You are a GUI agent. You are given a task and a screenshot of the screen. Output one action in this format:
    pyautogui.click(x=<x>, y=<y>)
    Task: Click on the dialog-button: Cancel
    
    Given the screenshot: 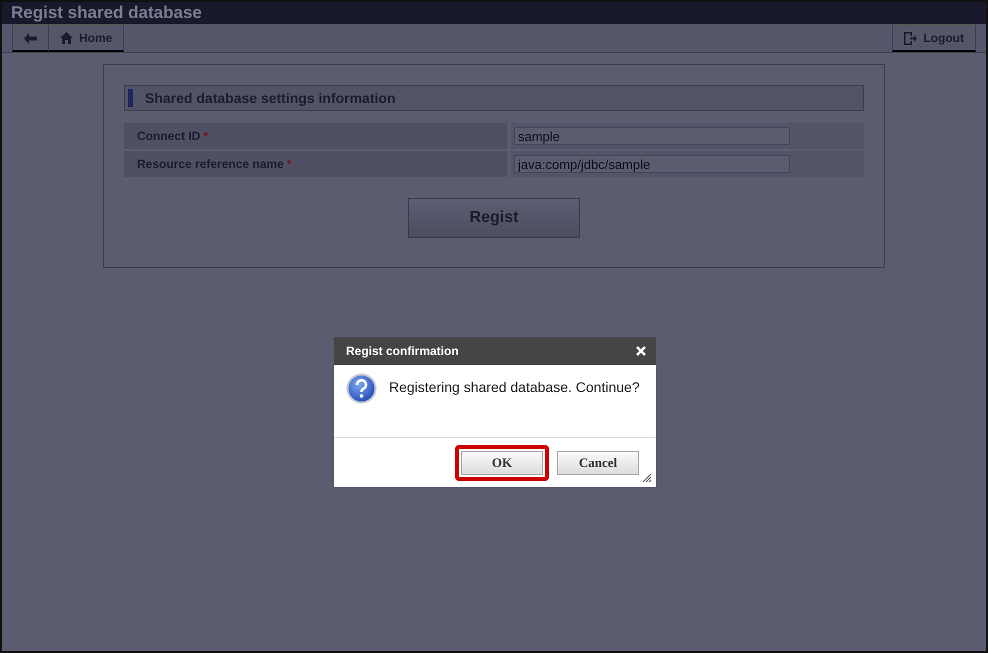 What is the action you would take?
    pyautogui.click(x=598, y=462)
    